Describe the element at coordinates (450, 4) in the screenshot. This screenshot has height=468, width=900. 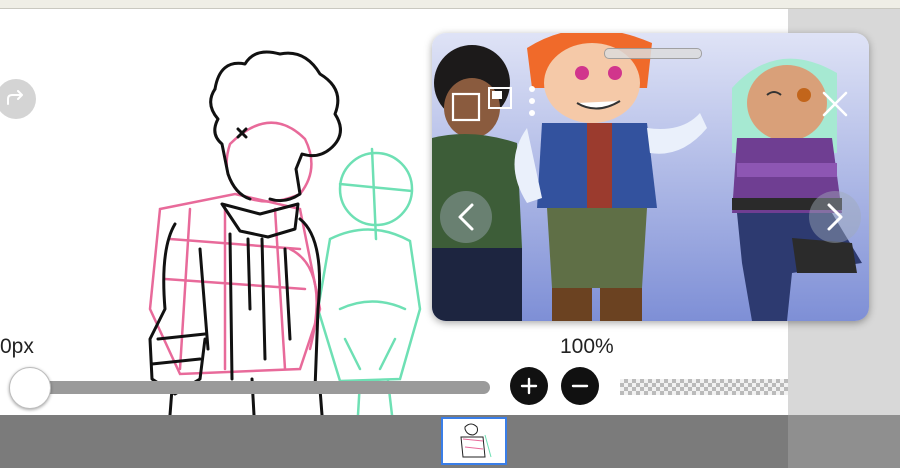
I see `top-status-bar` at that location.